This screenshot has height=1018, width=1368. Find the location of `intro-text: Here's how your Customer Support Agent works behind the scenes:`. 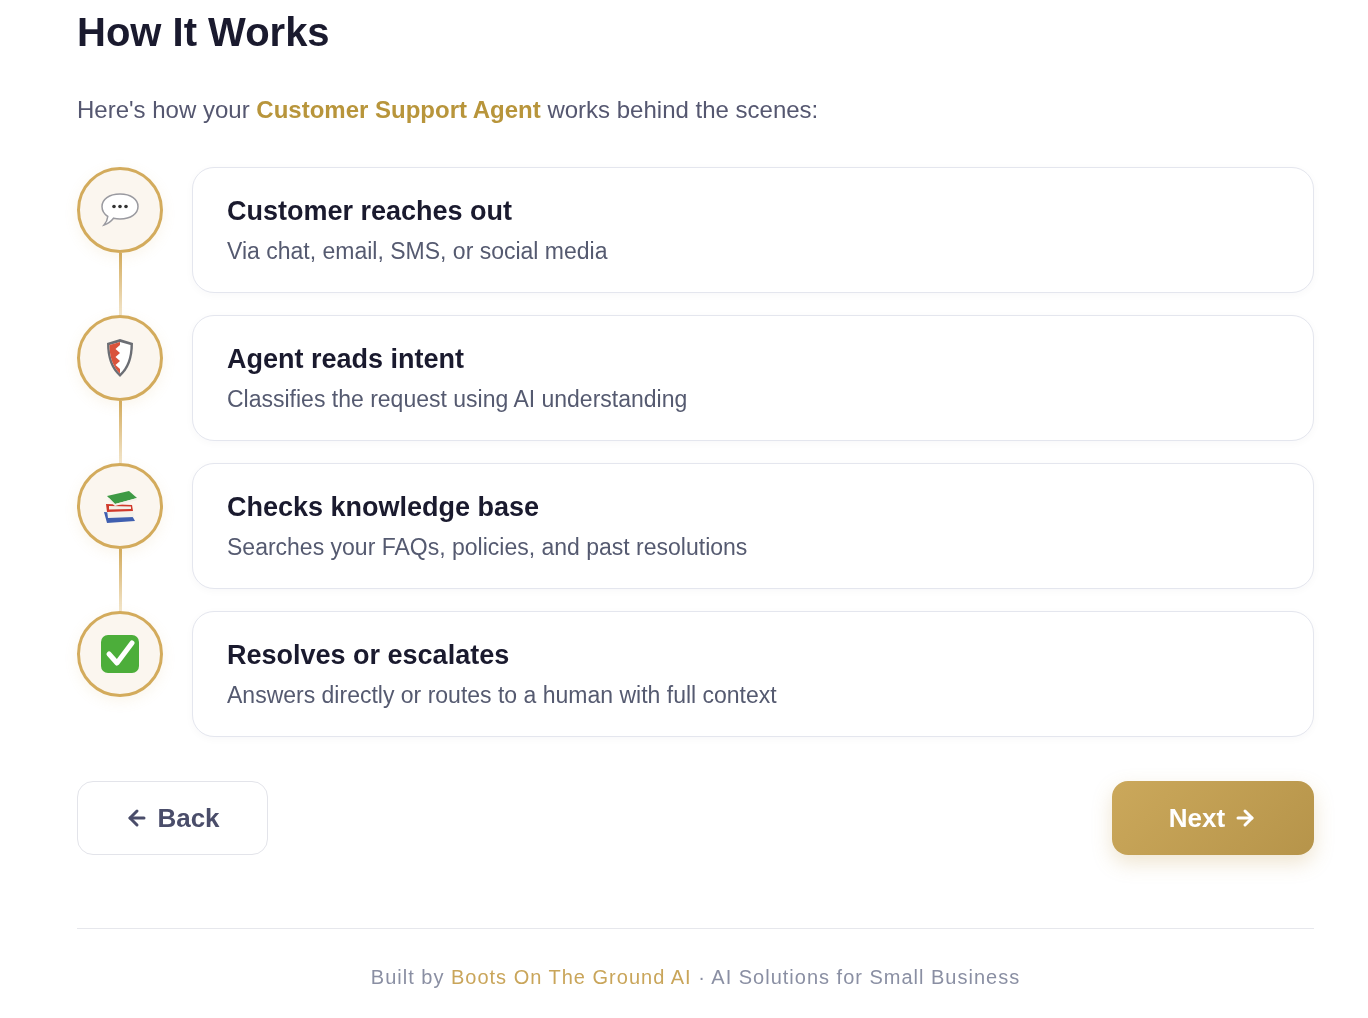

intro-text: Here's how your Customer Support Agent works behind the scenes: is located at coordinates (448, 110).